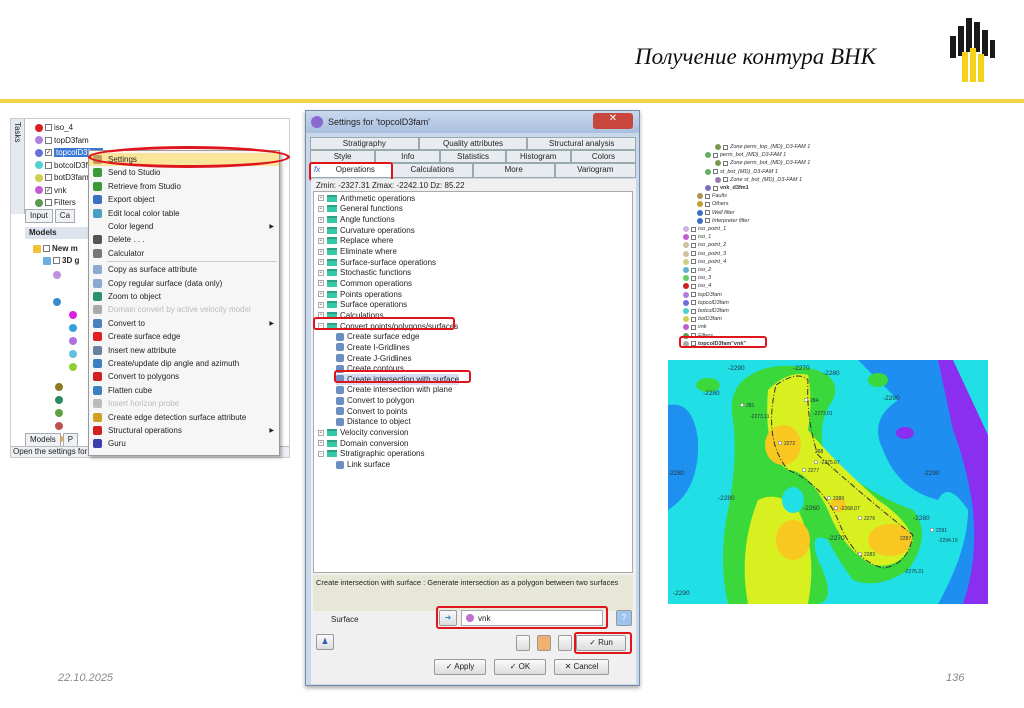  Describe the element at coordinates (70, 440) in the screenshot. I see `tab-processes: P` at that location.